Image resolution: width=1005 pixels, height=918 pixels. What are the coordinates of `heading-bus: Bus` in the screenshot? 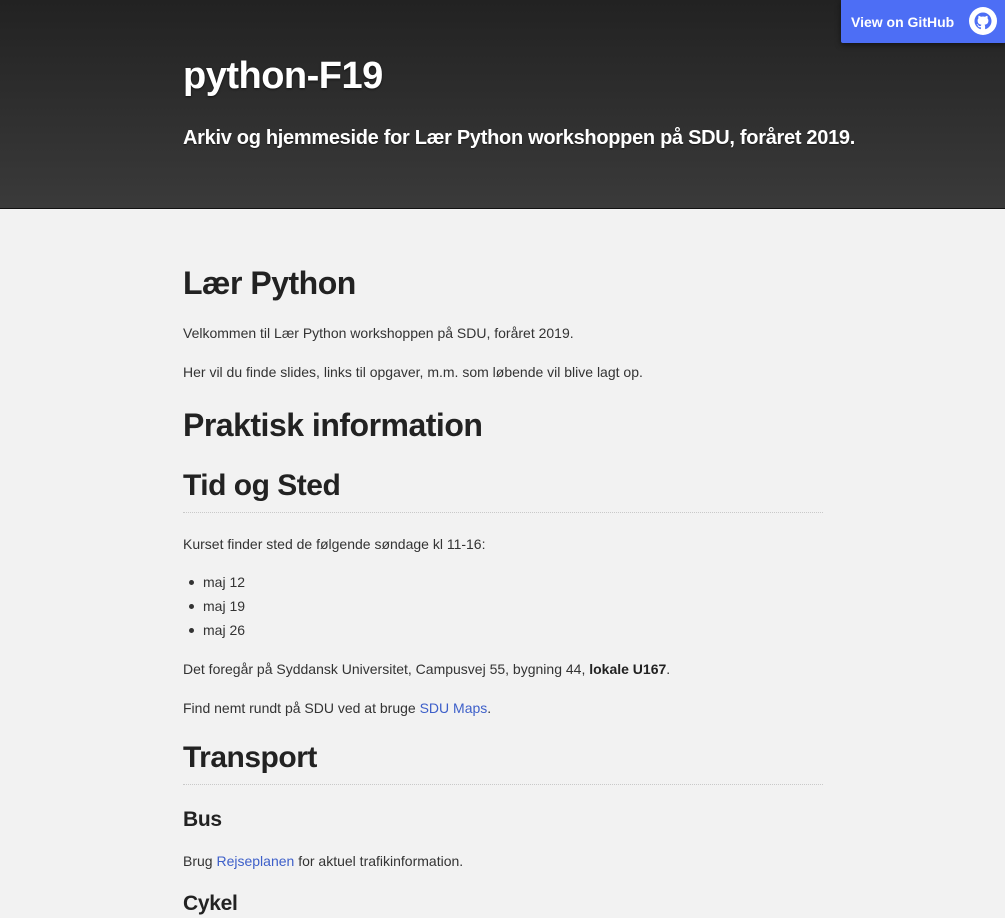 It's located at (202, 819).